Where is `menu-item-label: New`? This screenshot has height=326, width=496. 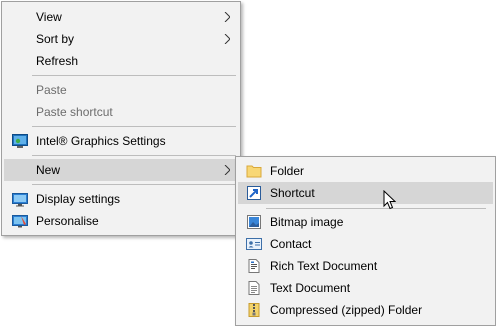 menu-item-label: New is located at coordinates (48, 170).